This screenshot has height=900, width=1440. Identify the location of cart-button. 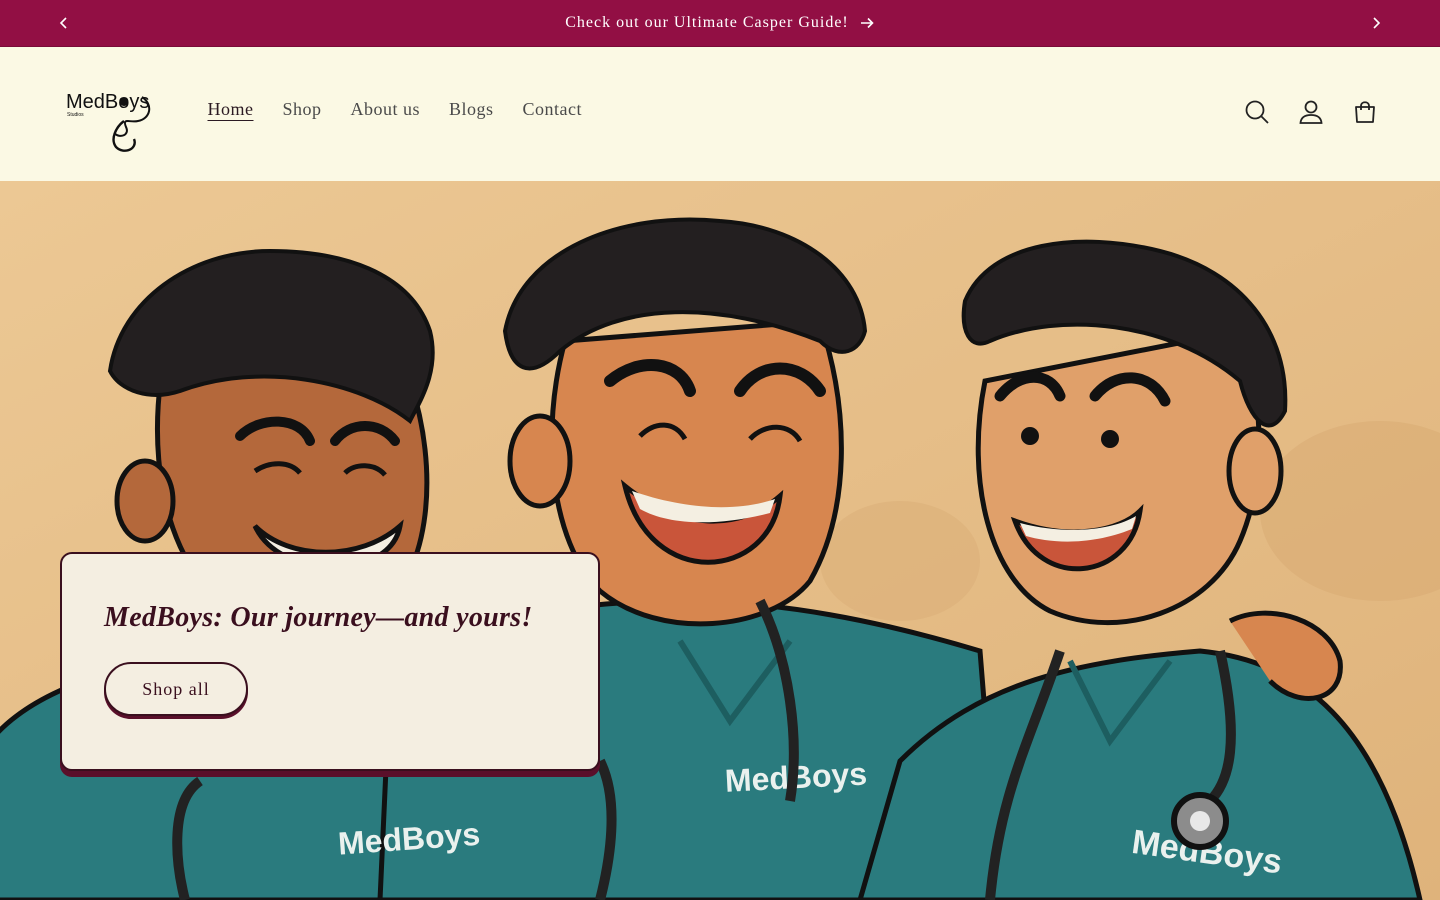
(1365, 112).